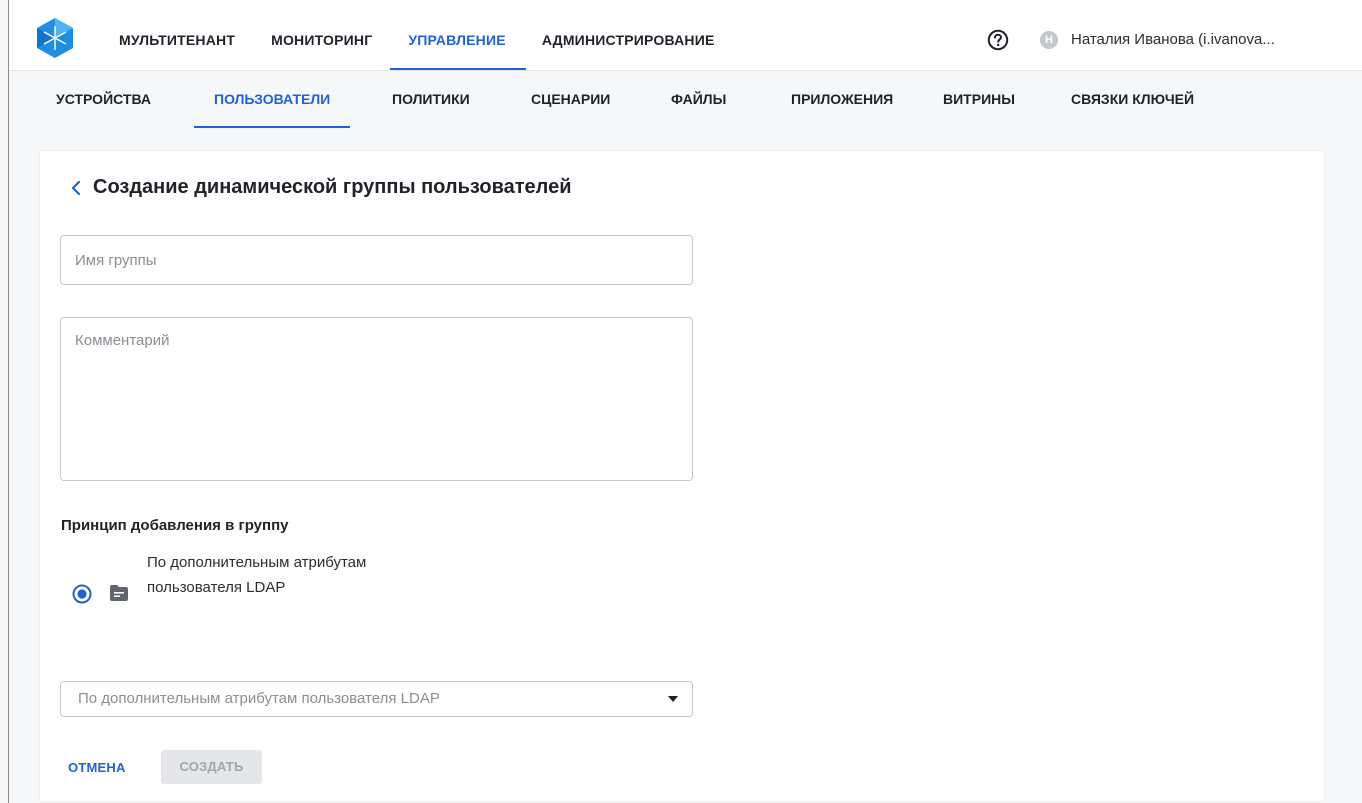 The image size is (1362, 803). What do you see at coordinates (177, 35) in the screenshot?
I see `nav-multitenant: МУЛЬТИТЕНАНТ` at bounding box center [177, 35].